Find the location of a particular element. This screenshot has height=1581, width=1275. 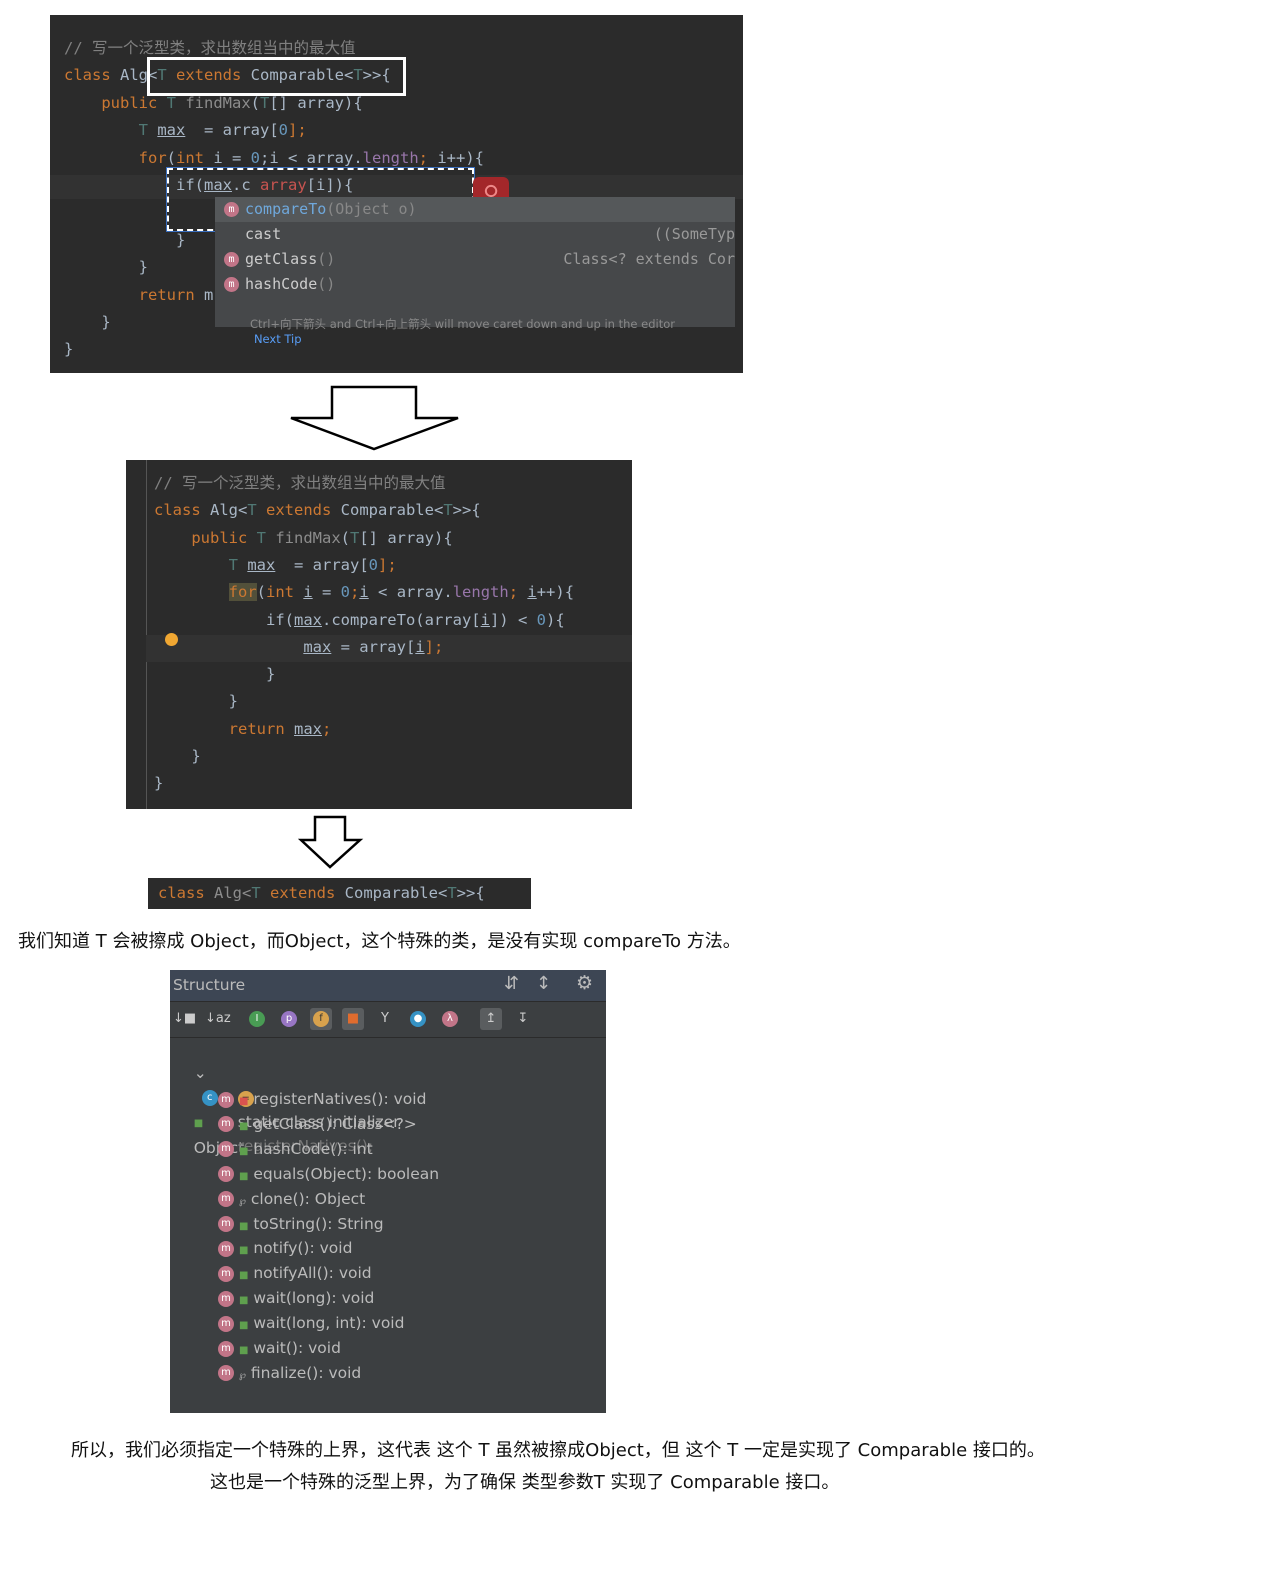

autocomplete-item: m compareTo(Object o) is located at coordinates (475, 209).